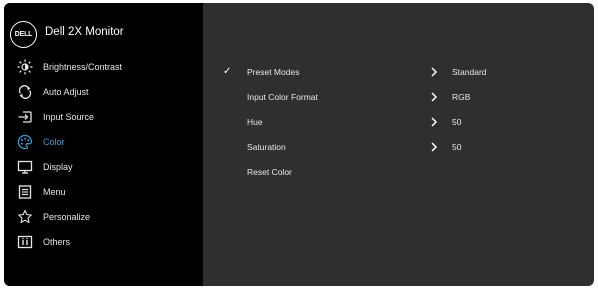 The height and width of the screenshot is (289, 598). Describe the element at coordinates (103, 117) in the screenshot. I see `sidebar-item-input-source: Input Source` at that location.